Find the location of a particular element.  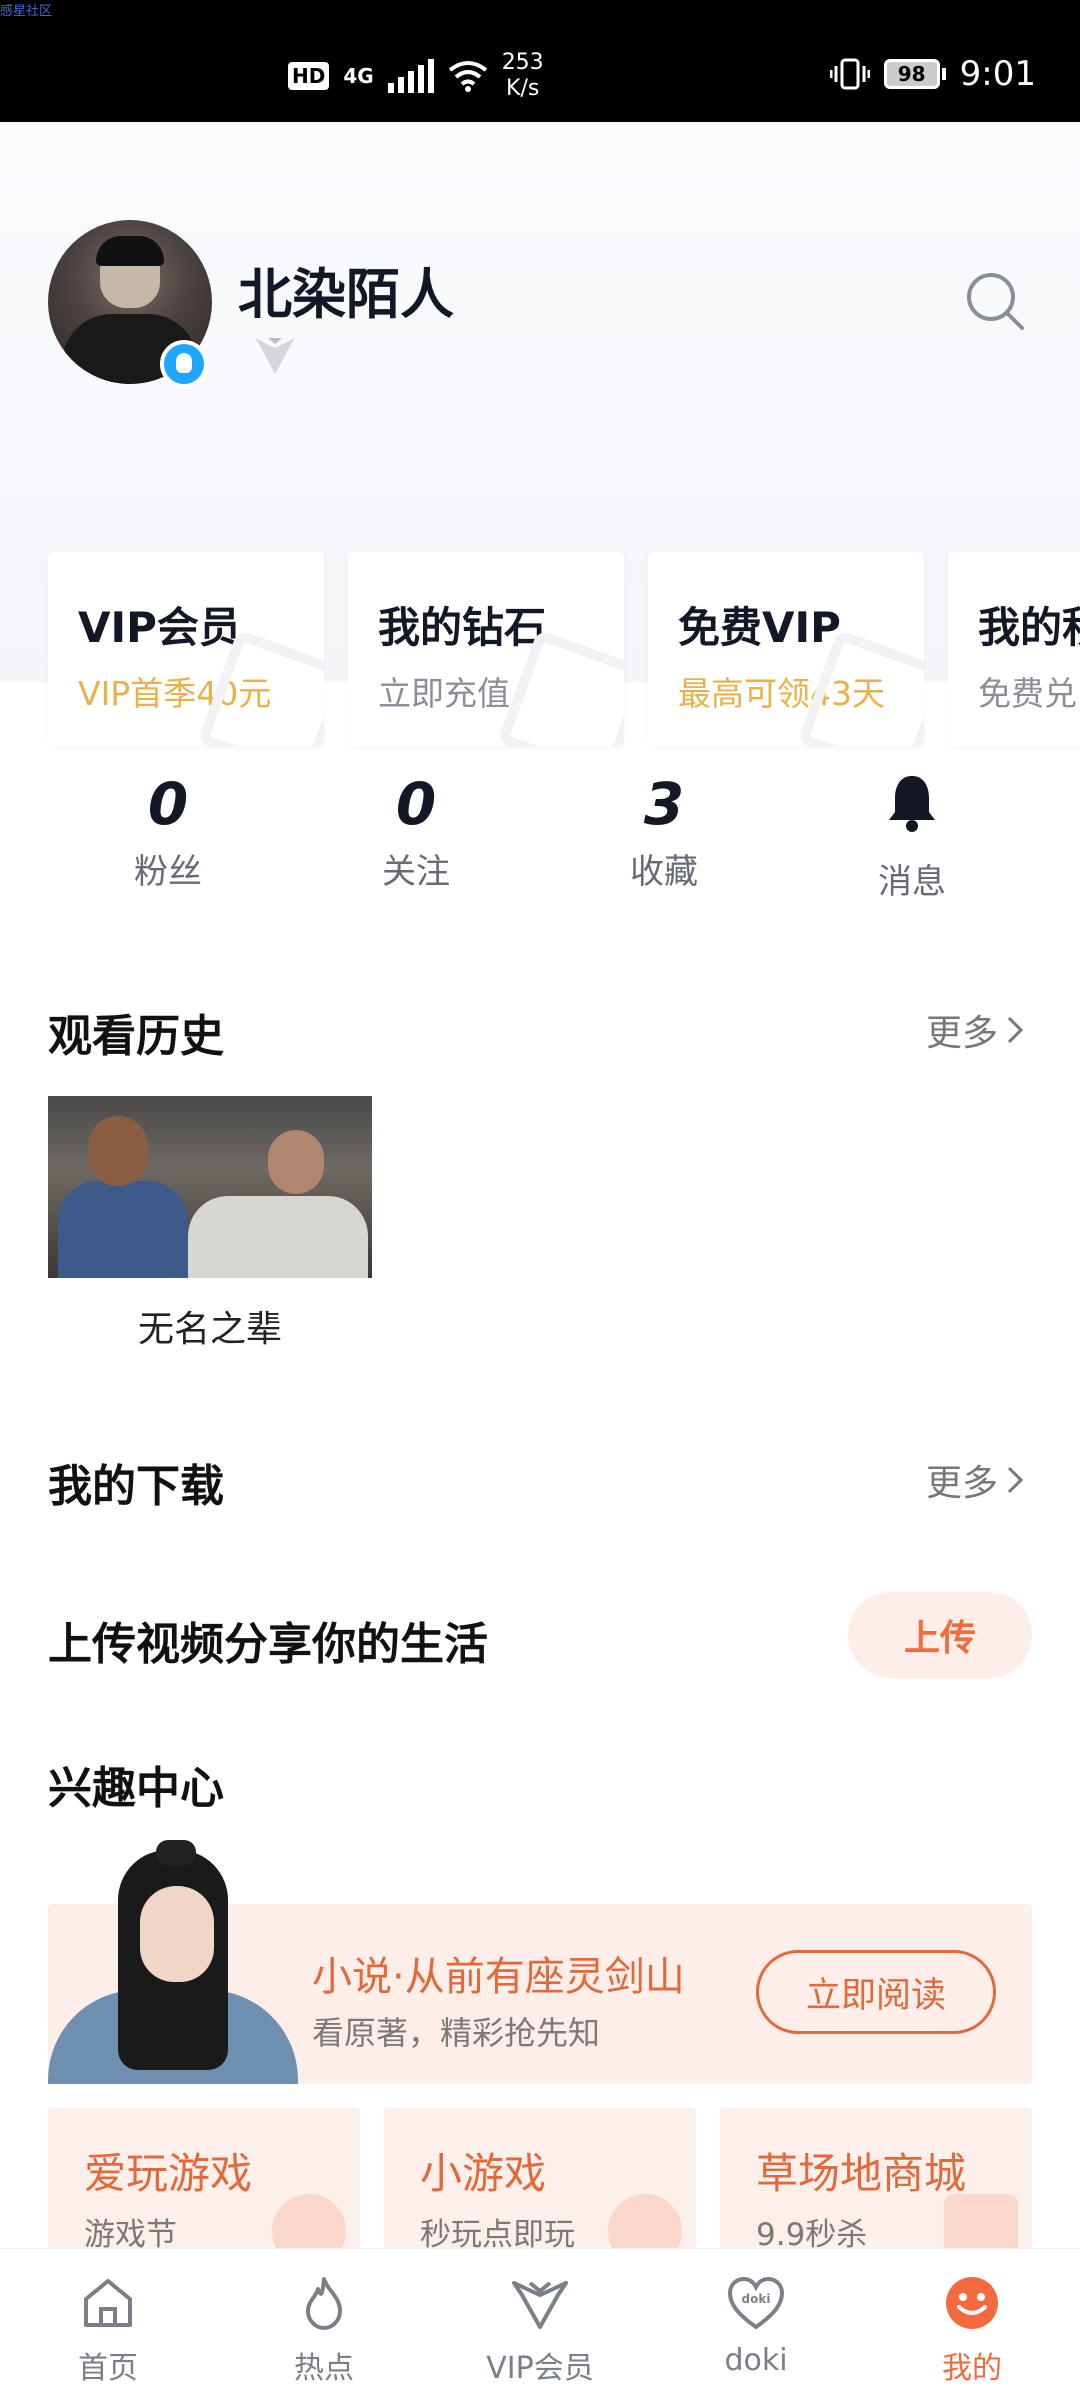

read-now-button: 立即阅读 is located at coordinates (876, 1992).